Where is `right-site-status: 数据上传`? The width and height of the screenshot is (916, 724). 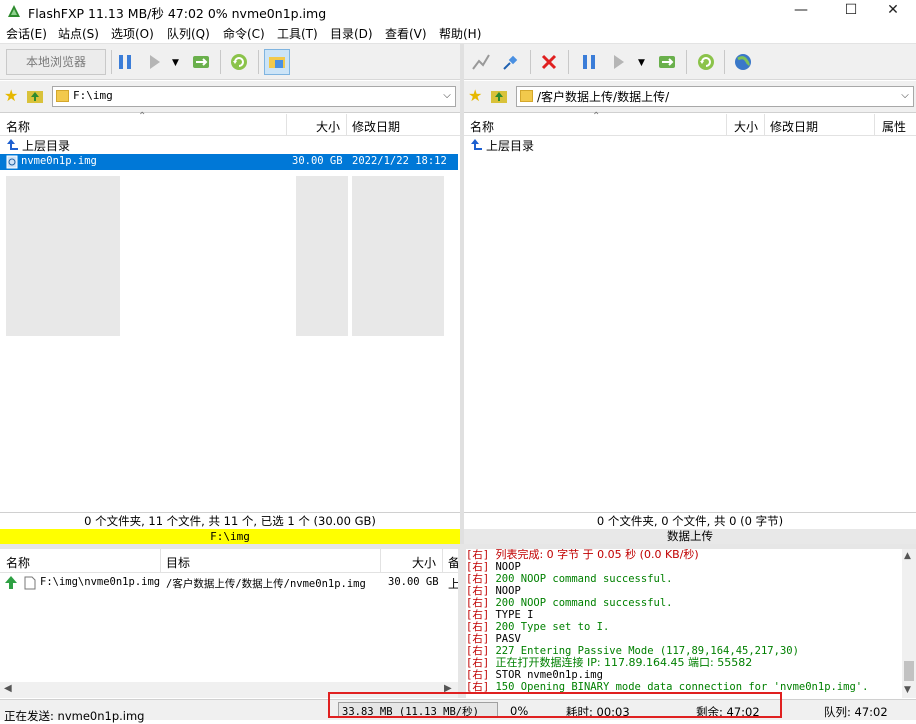
right-site-status: 数据上传 is located at coordinates (690, 536).